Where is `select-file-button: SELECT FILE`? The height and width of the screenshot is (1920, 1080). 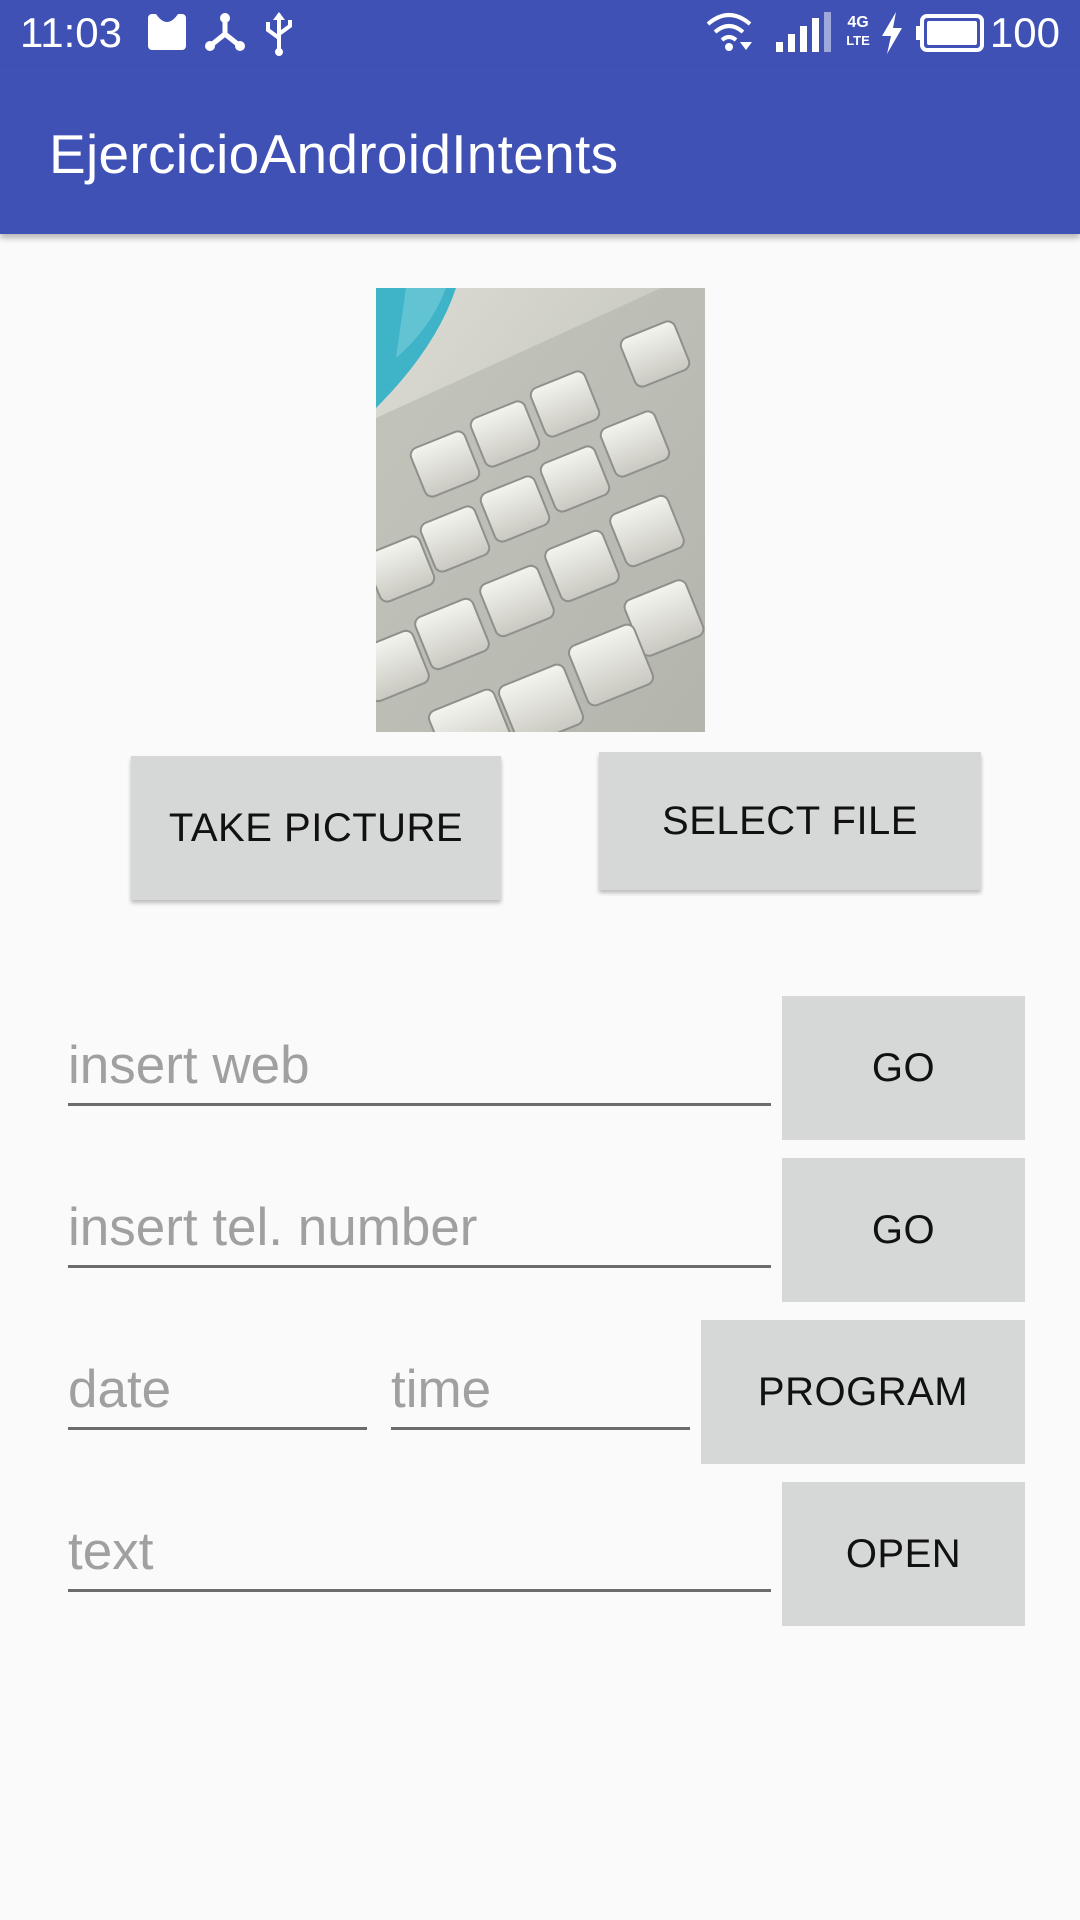
select-file-button: SELECT FILE is located at coordinates (790, 821).